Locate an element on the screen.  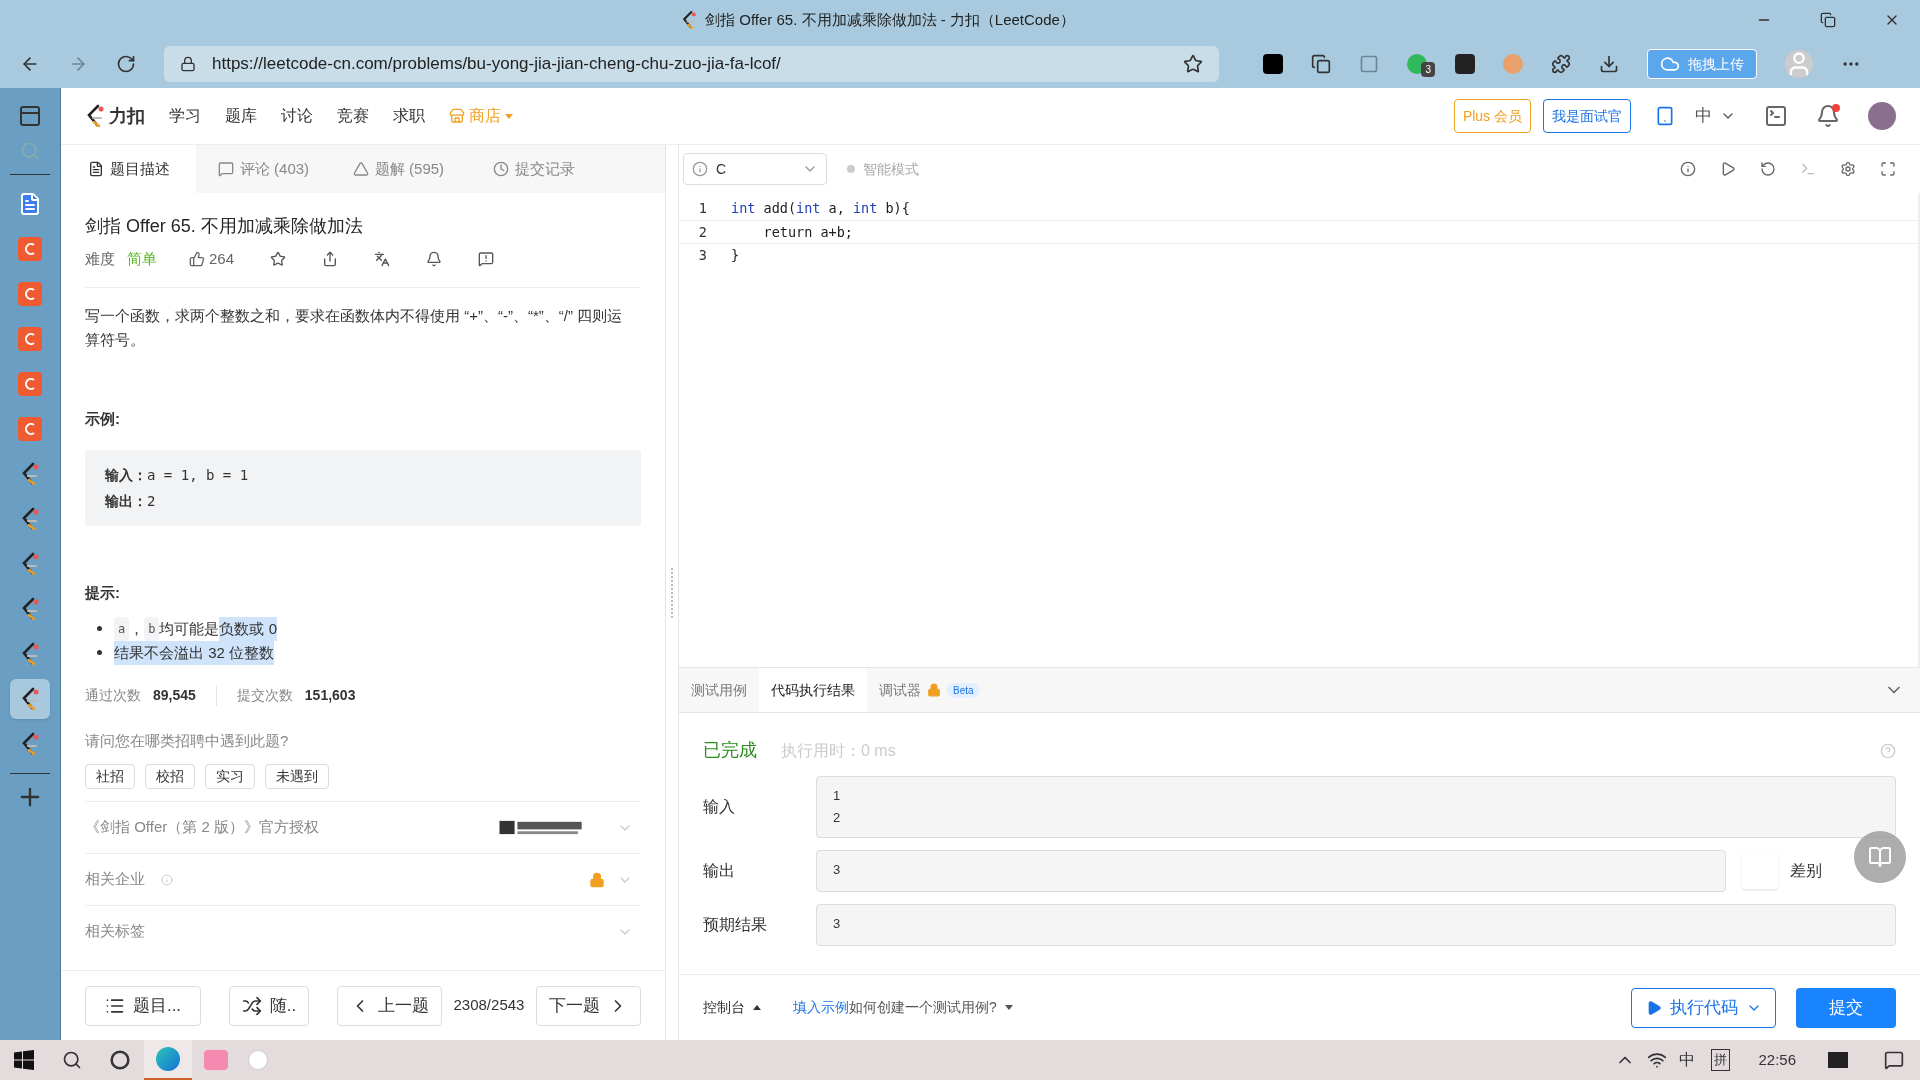
collapsible-section: 《剑指 Offer（第 2 版）》官方授权 is located at coordinates (363, 827).